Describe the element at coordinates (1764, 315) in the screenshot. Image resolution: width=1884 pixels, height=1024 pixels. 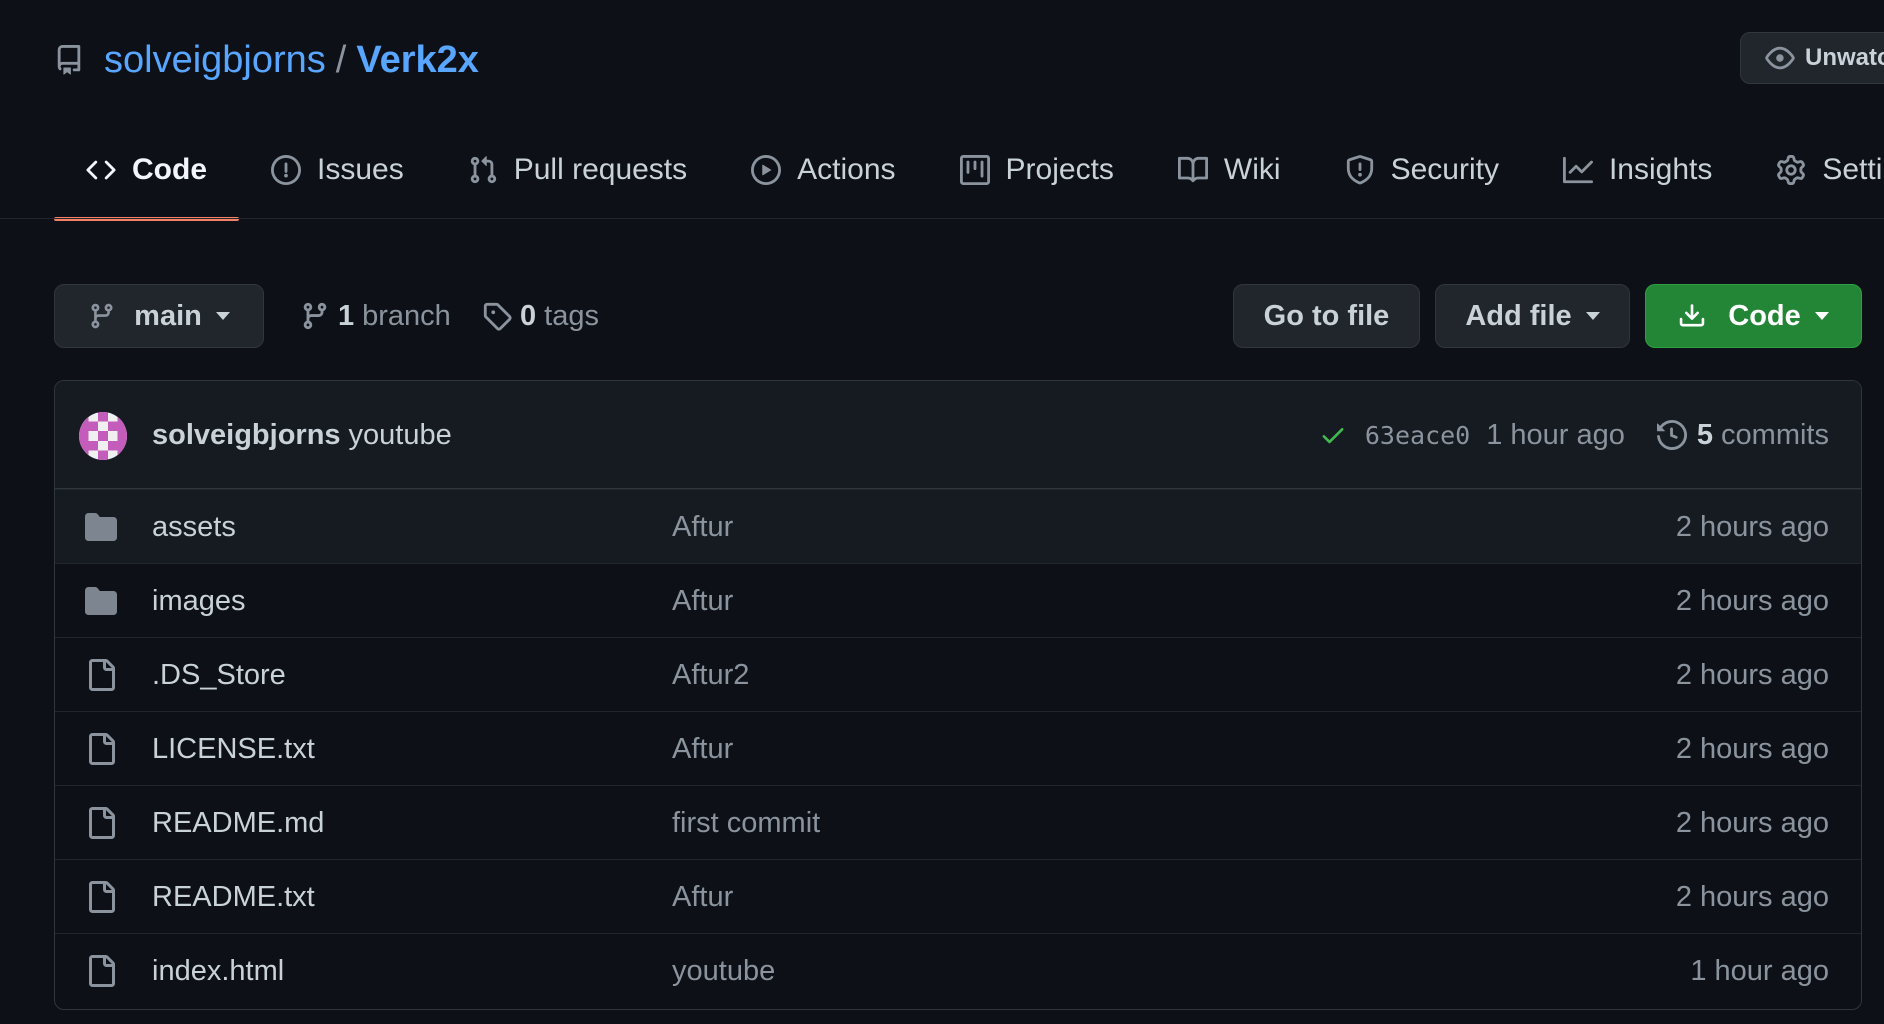
I see `code-button-label: Code` at that location.